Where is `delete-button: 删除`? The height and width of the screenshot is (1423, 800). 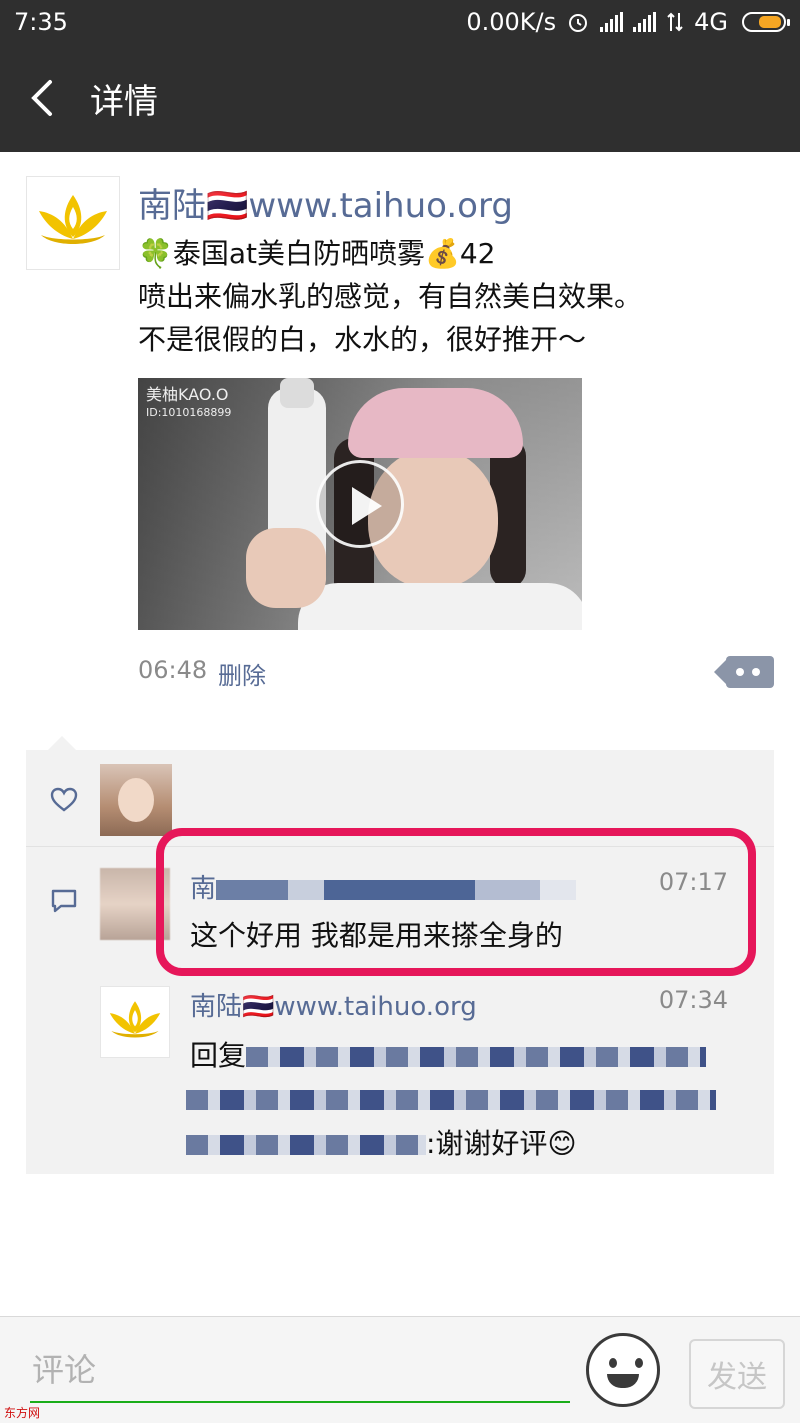
delete-button: 删除 is located at coordinates (242, 673).